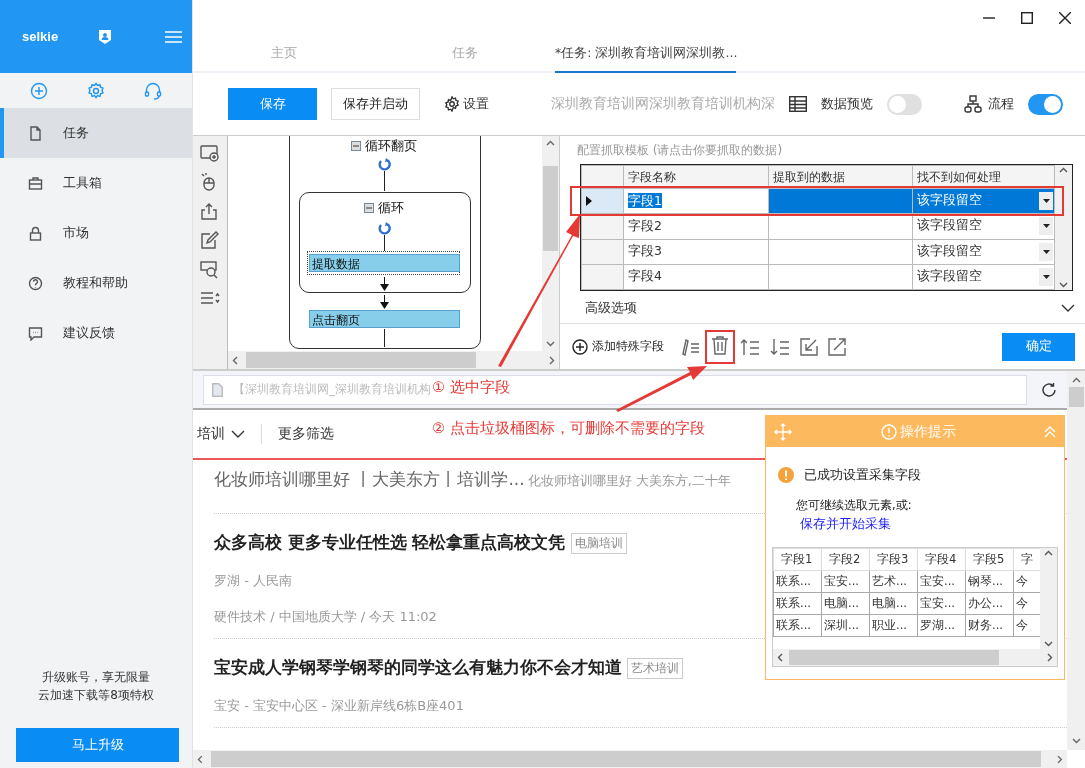  What do you see at coordinates (253, 581) in the screenshot?
I see `listing-detail: 罗湖 - 人民南` at bounding box center [253, 581].